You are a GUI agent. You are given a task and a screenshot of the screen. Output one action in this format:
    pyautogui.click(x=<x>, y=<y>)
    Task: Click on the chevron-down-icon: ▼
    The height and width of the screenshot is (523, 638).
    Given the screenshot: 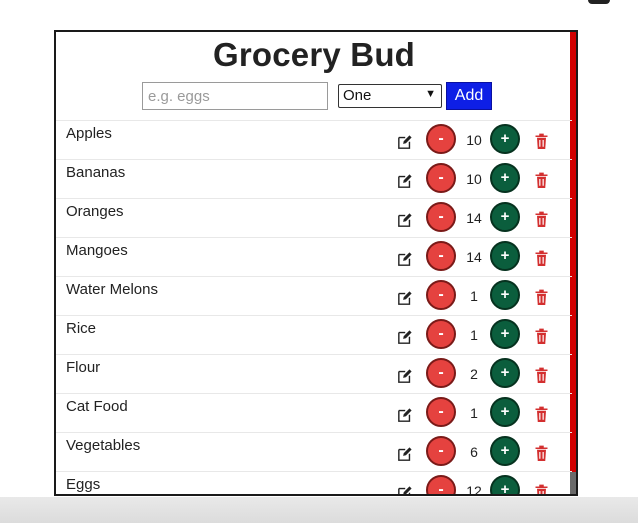 What is the action you would take?
    pyautogui.click(x=430, y=94)
    